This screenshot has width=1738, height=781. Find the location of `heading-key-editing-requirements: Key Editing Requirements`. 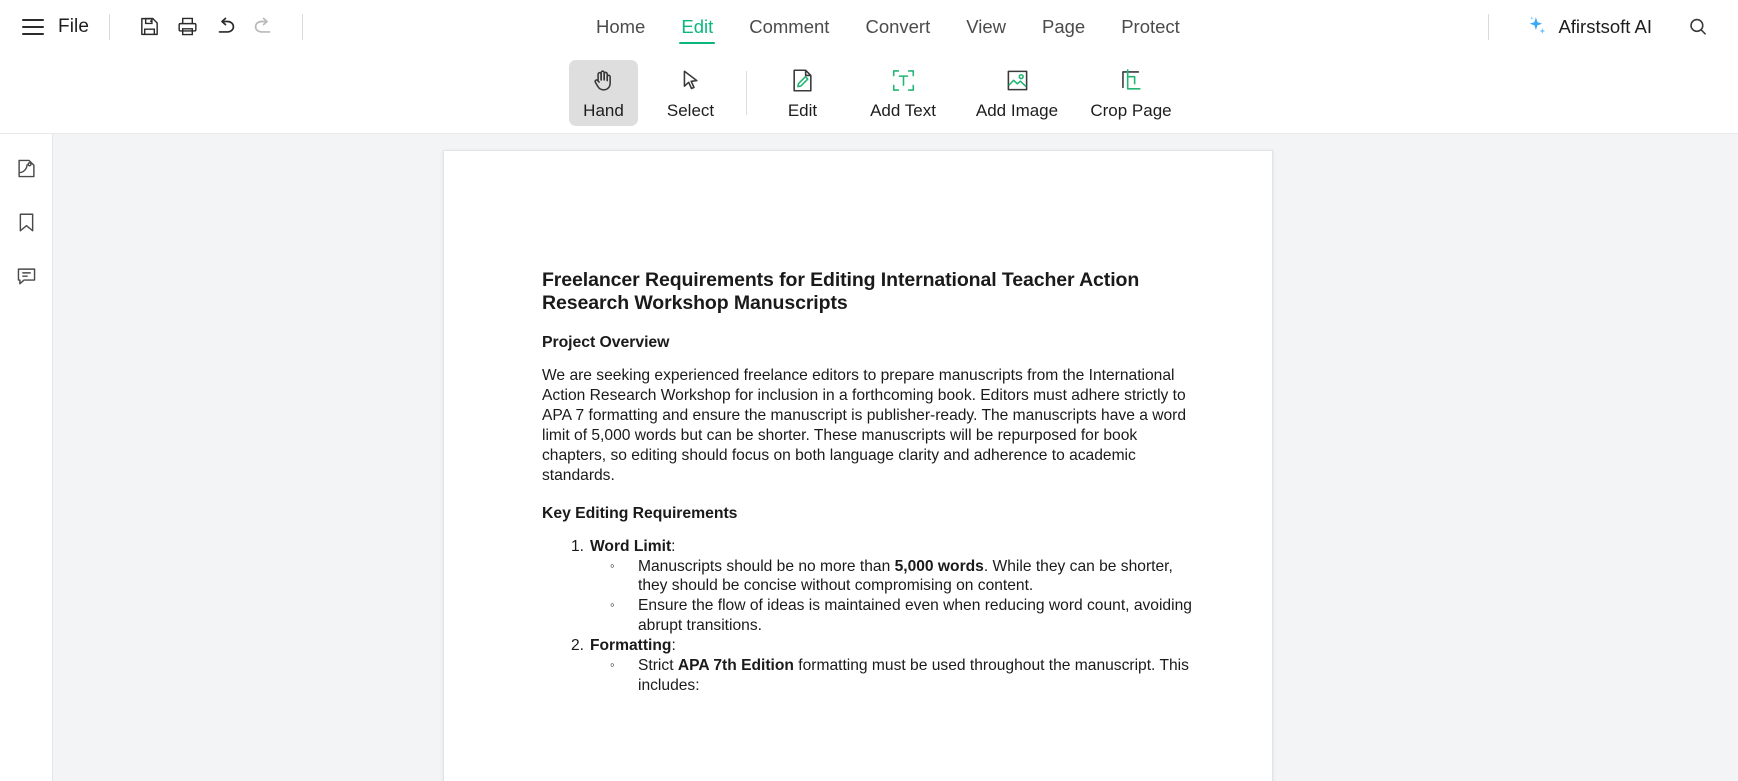

heading-key-editing-requirements: Key Editing Requirements is located at coordinates (640, 513).